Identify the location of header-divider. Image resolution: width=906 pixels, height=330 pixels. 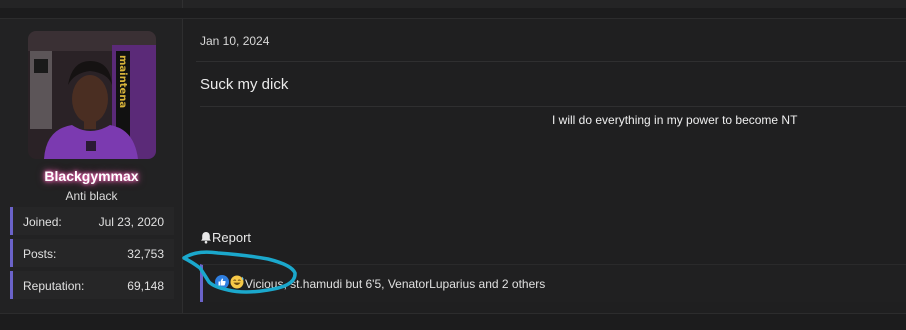
(551, 61).